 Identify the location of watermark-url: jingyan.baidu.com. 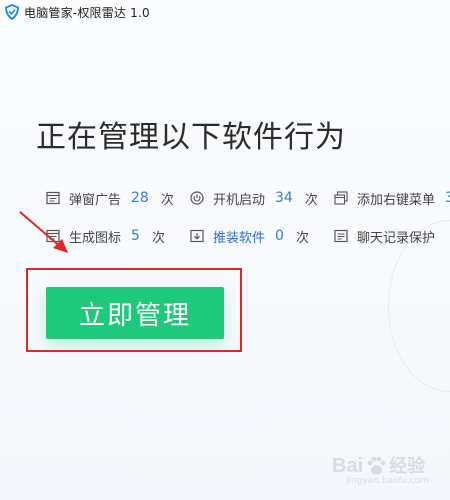
(388, 481).